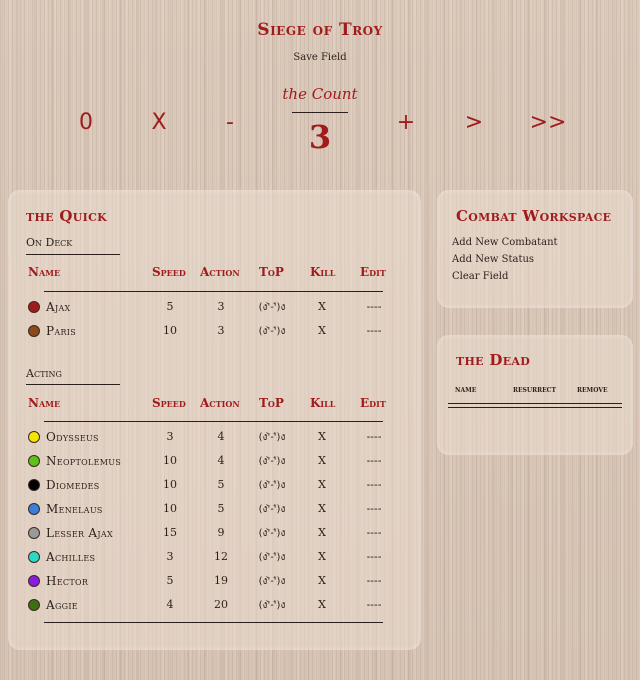  What do you see at coordinates (67, 216) in the screenshot?
I see `quick-title: the Quick` at bounding box center [67, 216].